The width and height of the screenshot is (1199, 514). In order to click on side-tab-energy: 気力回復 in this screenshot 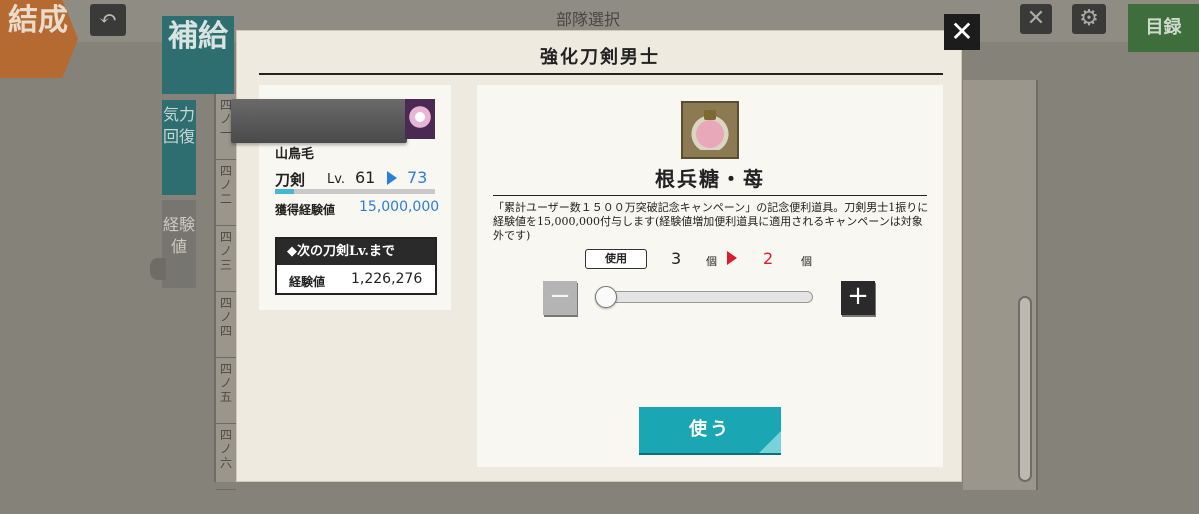, I will do `click(179, 147)`.